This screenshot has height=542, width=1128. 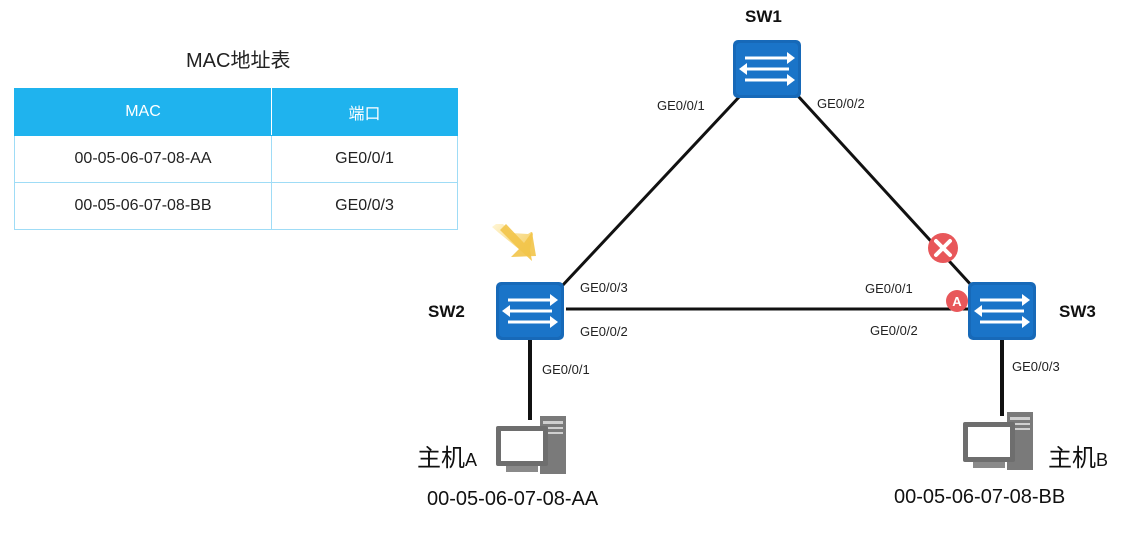 What do you see at coordinates (957, 301) in the screenshot?
I see `marker-a-label: A` at bounding box center [957, 301].